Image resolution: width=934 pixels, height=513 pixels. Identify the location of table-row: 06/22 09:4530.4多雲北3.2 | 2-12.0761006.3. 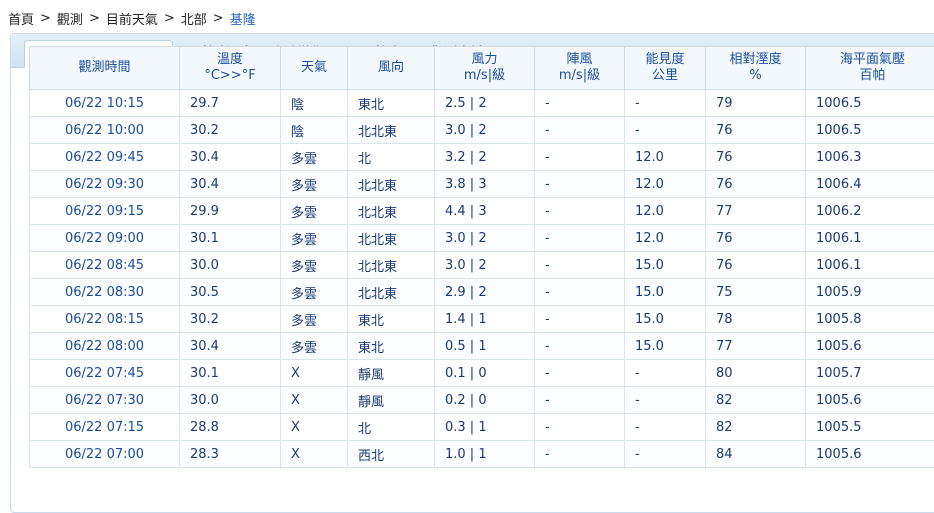
(482, 157).